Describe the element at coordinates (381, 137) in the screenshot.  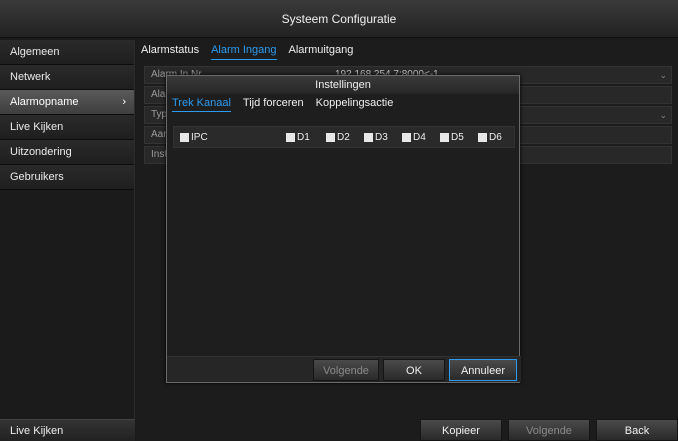
I see `checkbox-label: D3` at that location.